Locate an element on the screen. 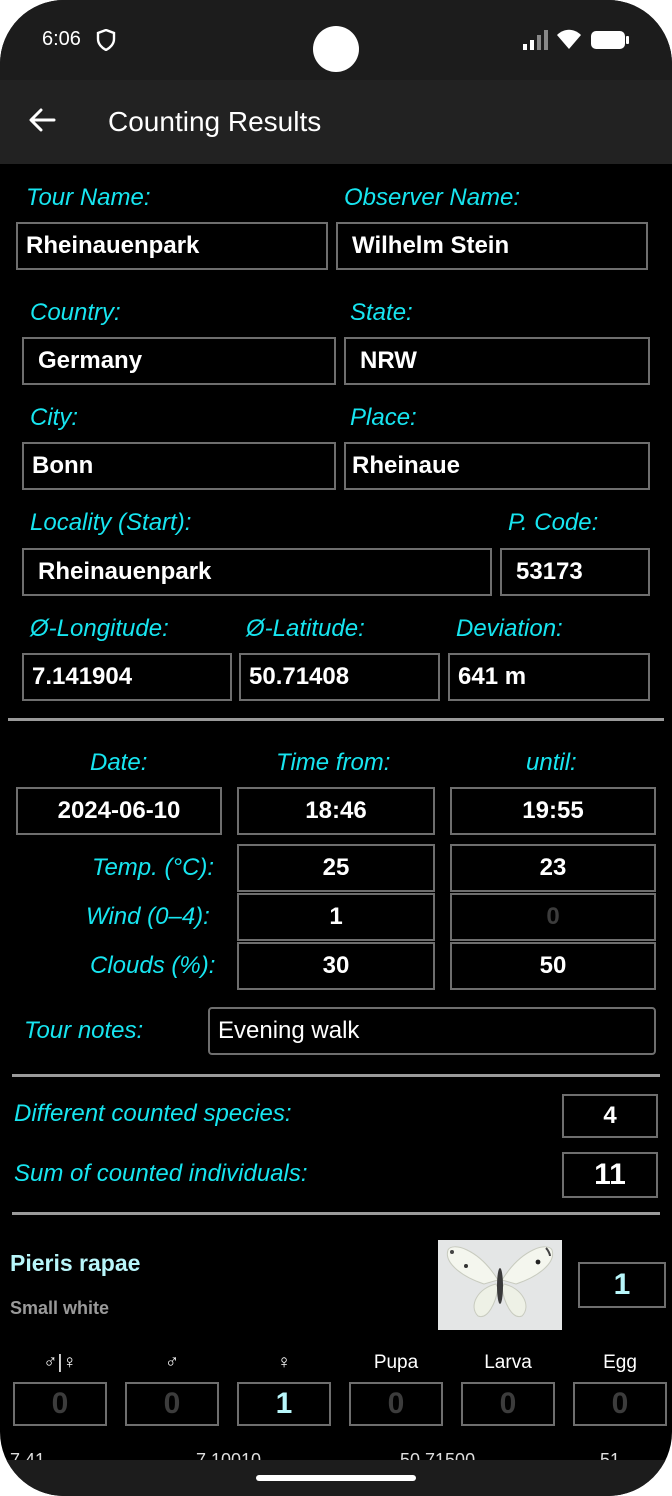 The height and width of the screenshot is (1496, 672). back-arrow-icon is located at coordinates (42, 120).